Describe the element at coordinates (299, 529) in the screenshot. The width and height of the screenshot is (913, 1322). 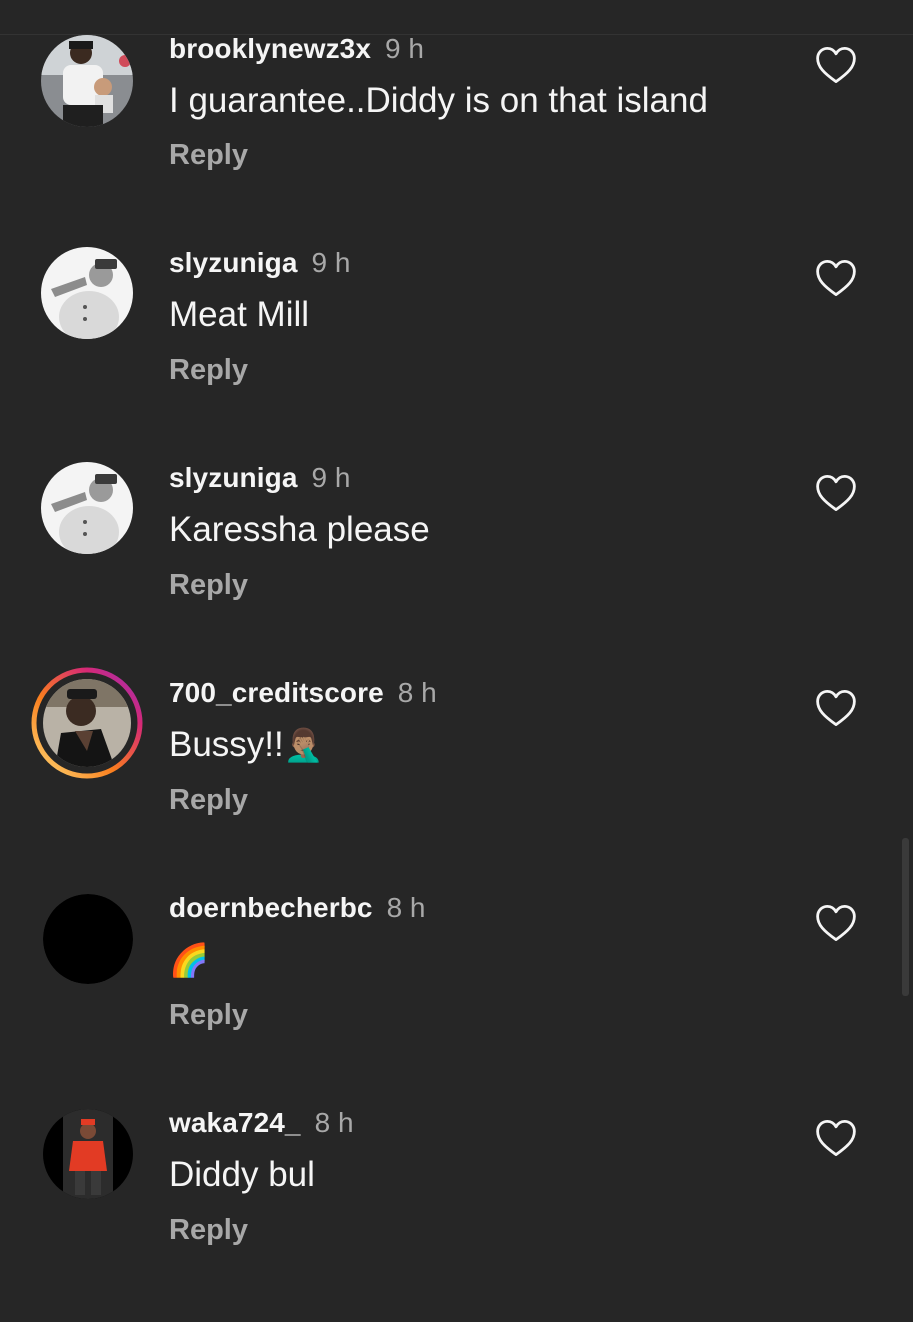
I see `comment-text: Karessha please` at that location.